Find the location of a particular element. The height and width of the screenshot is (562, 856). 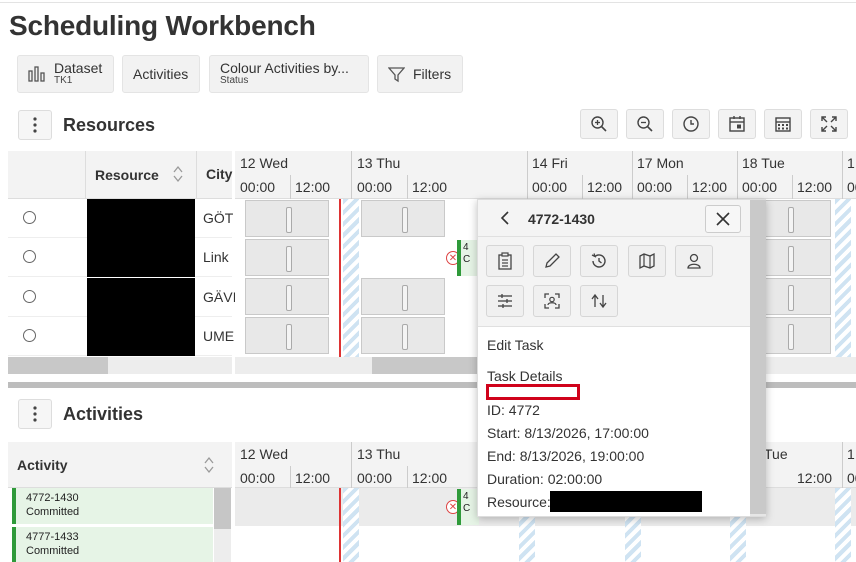

activity-row: 4777-1433 Committed is located at coordinates (112, 544).